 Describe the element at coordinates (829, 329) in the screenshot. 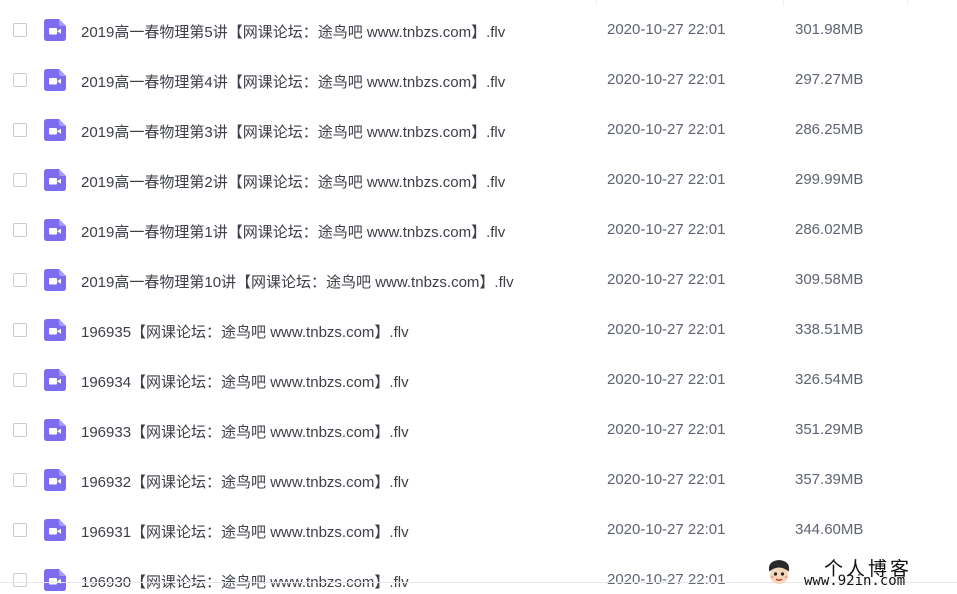

I see `file-size: 338.51MB` at that location.